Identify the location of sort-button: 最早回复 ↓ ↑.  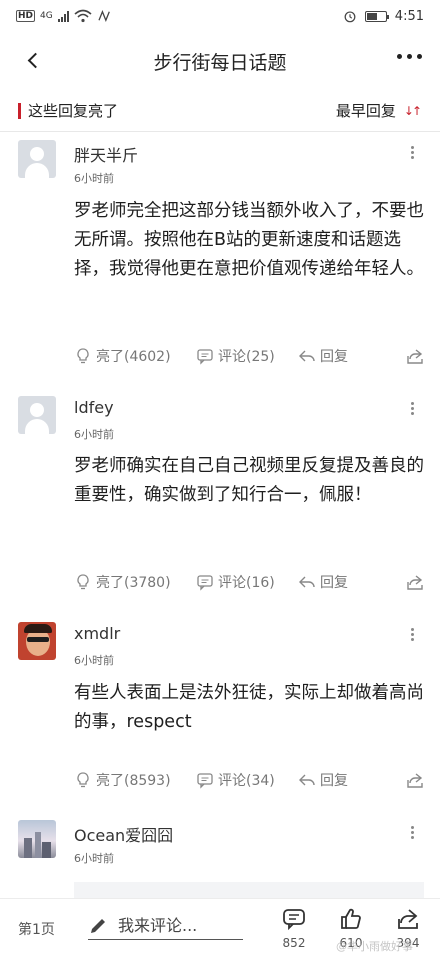
(379, 110).